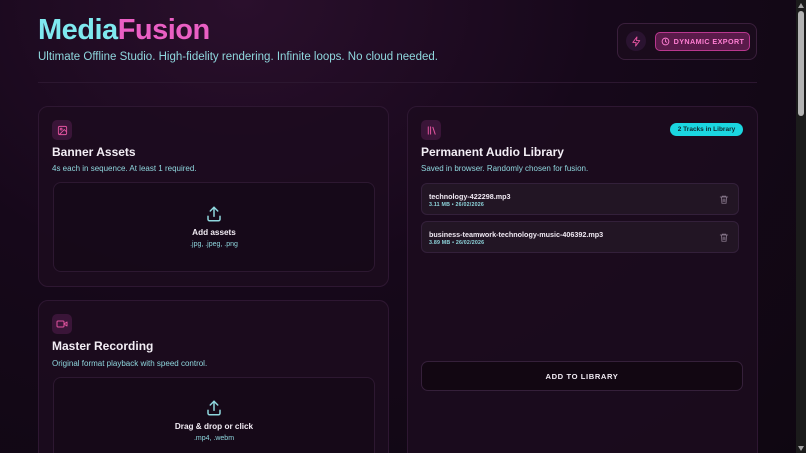 This screenshot has width=806, height=453. Describe the element at coordinates (214, 232) in the screenshot. I see `banner-drop-title: Add assets` at that location.